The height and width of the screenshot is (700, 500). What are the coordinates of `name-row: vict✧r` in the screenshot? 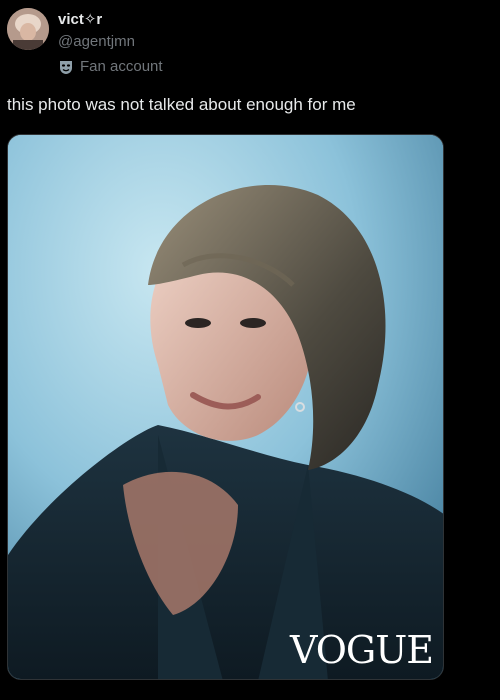 It's located at (80, 19).